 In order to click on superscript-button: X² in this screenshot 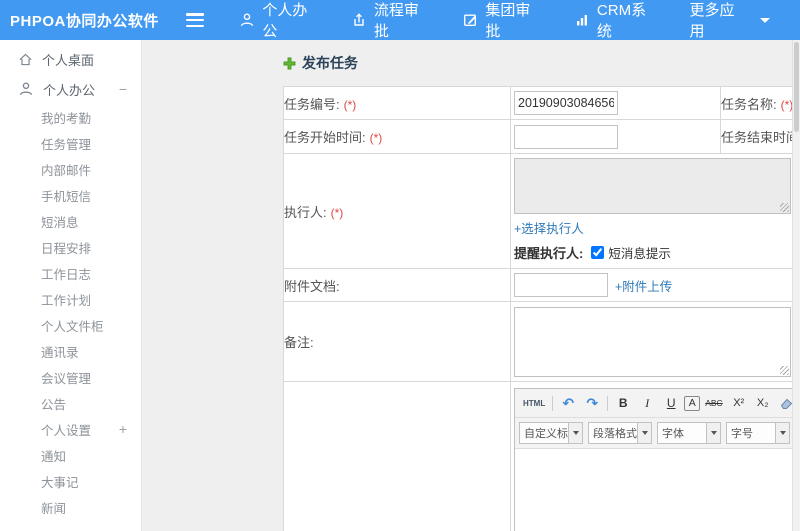, I will do `click(739, 403)`.